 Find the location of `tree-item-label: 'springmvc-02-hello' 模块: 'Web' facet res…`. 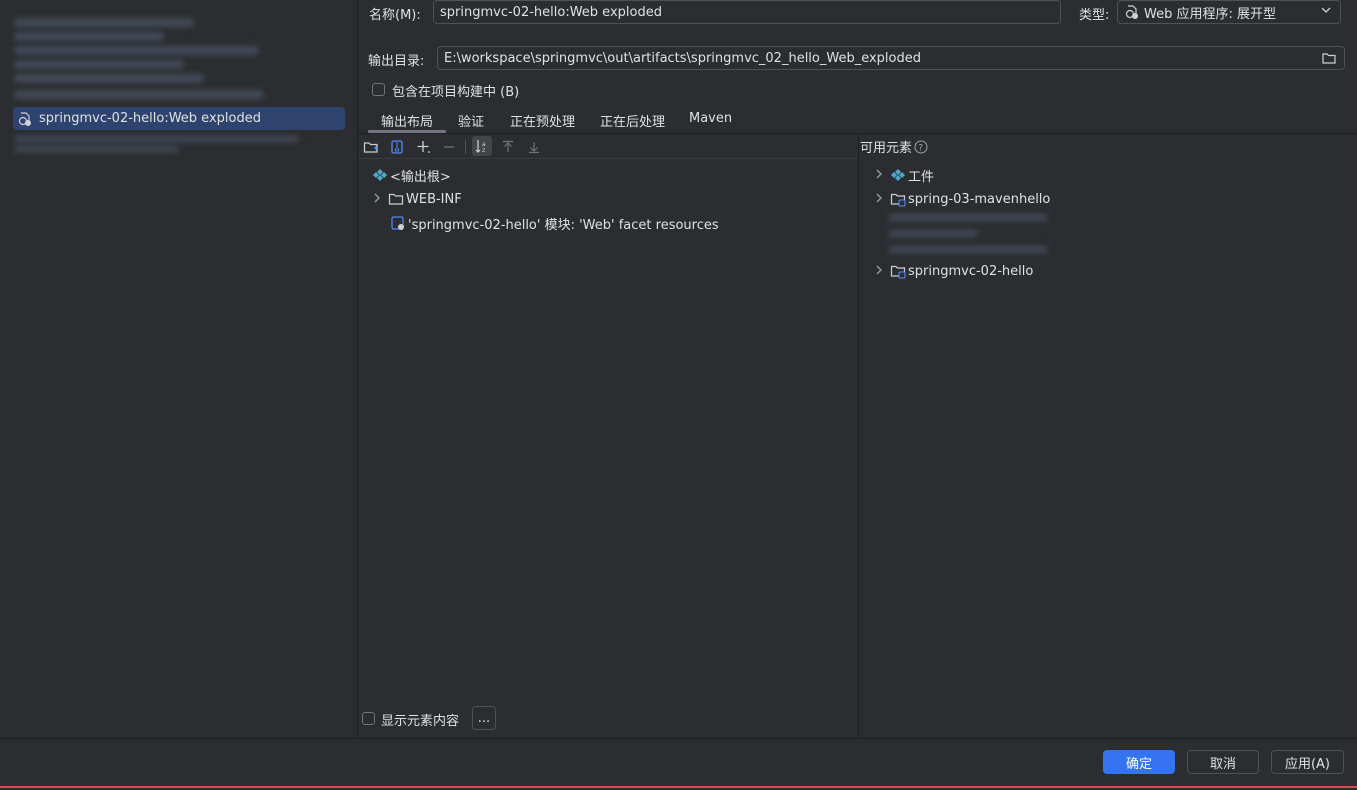

tree-item-label: 'springmvc-02-hello' 模块: 'Web' facet res… is located at coordinates (563, 225).